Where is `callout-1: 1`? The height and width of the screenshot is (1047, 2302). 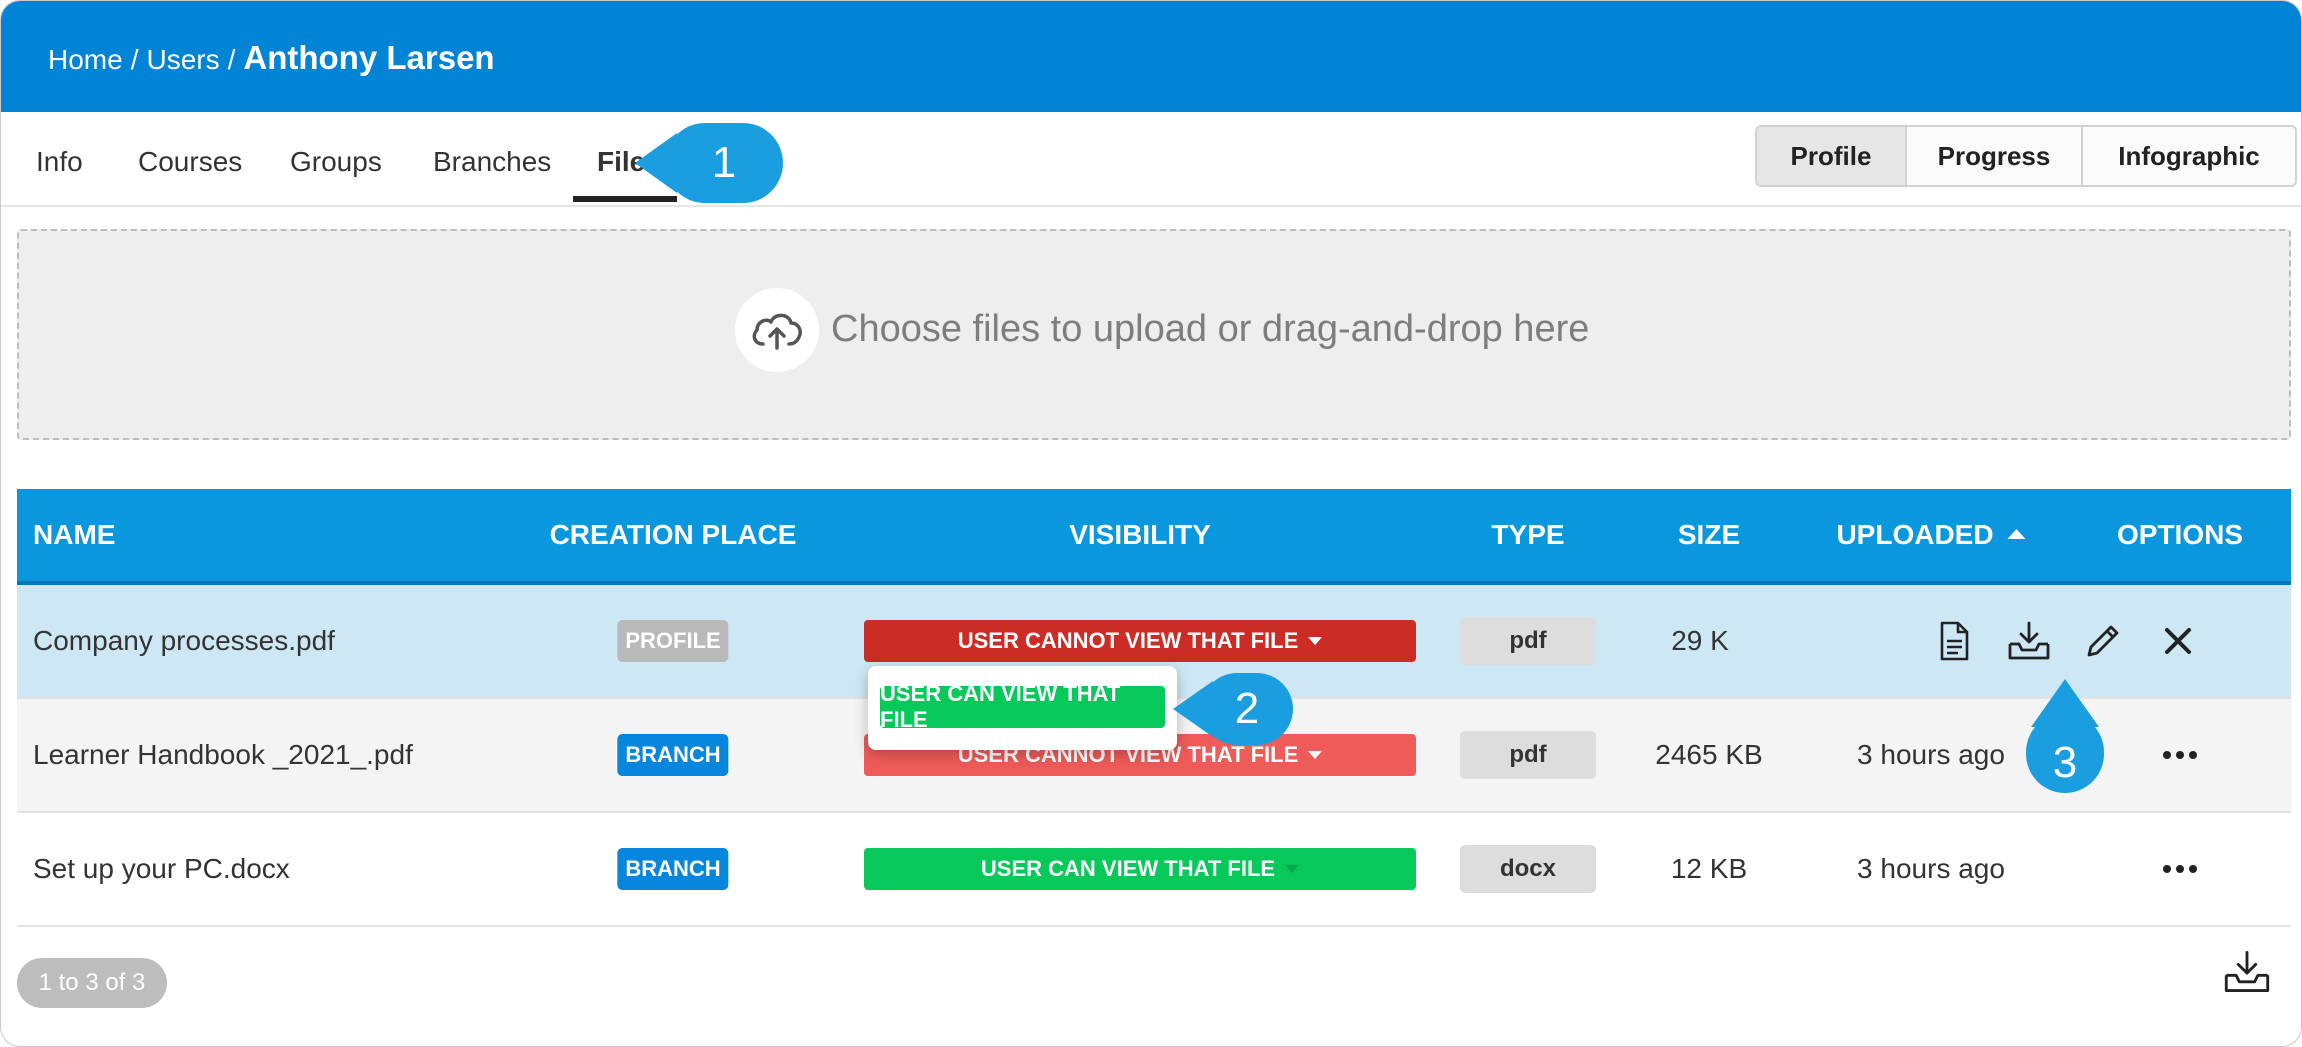 callout-1: 1 is located at coordinates (709, 163).